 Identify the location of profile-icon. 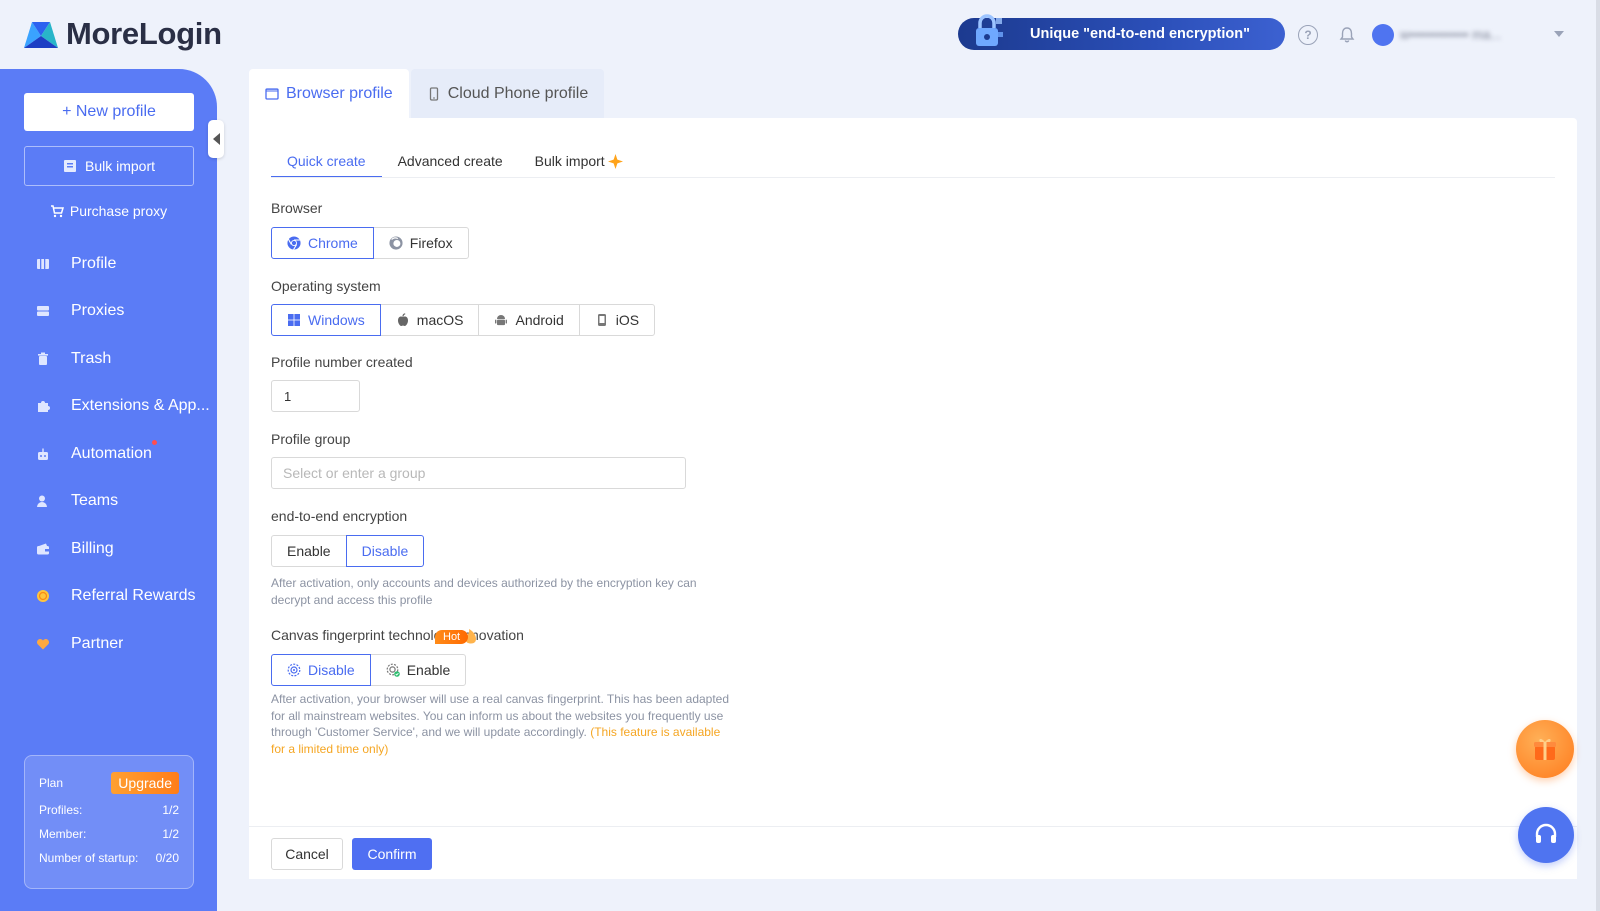
(43, 263).